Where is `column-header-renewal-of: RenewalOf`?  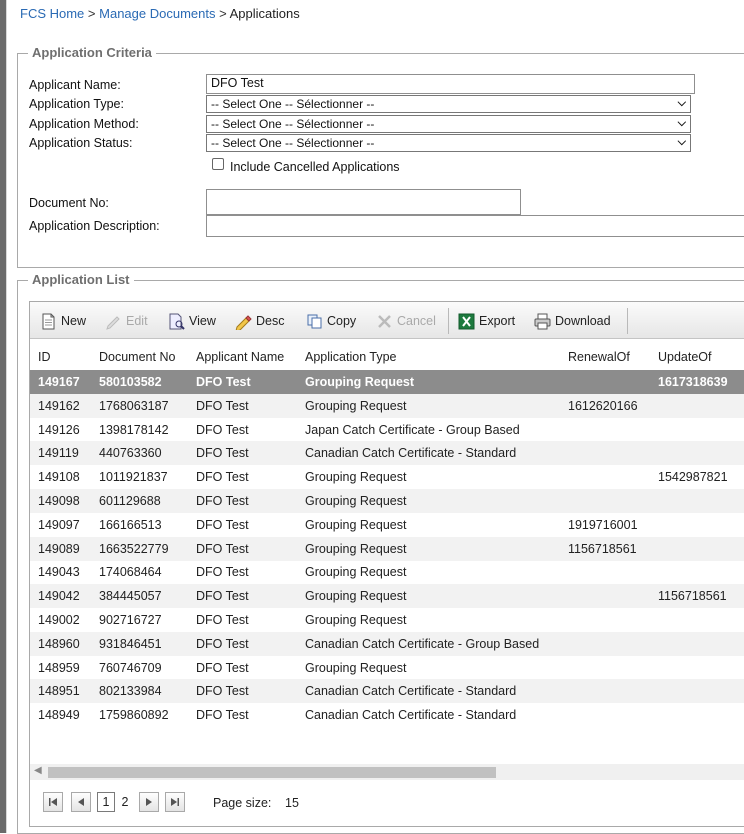
column-header-renewal-of: RenewalOf is located at coordinates (599, 357).